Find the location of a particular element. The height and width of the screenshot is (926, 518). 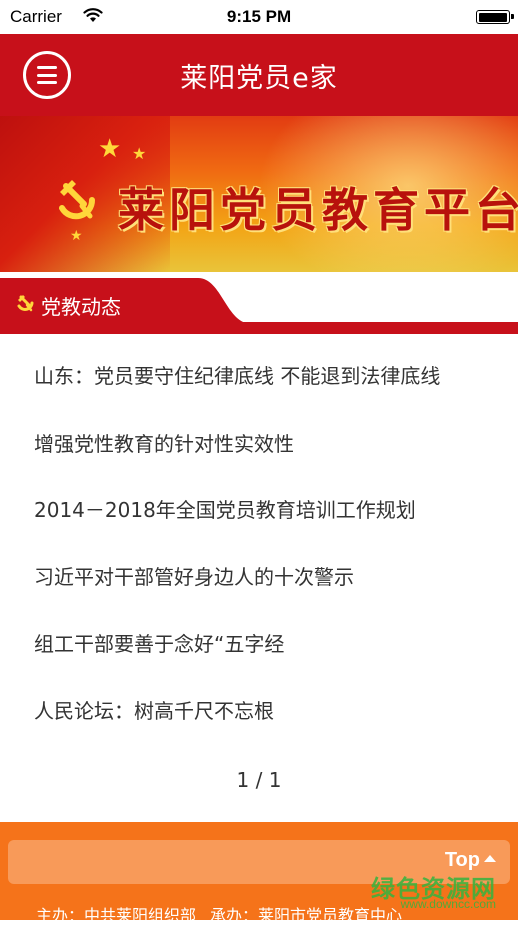

watermark-url: www.downcc.com is located at coordinates (448, 904).